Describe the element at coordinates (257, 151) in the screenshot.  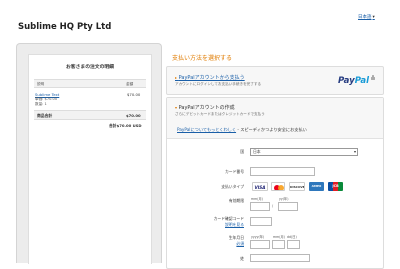
I see `country-value: 日本` at that location.